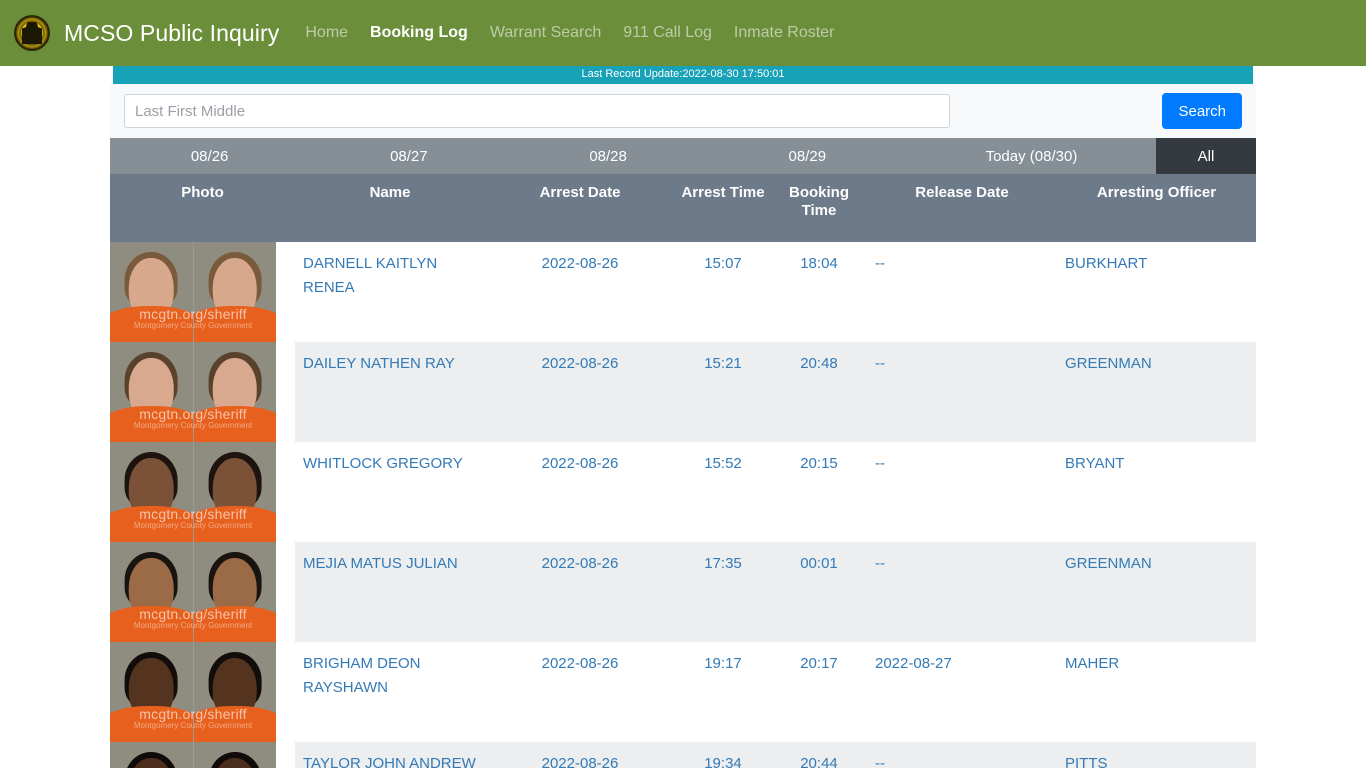 Image resolution: width=1366 pixels, height=768 pixels. I want to click on nav-link-home: Home, so click(326, 33).